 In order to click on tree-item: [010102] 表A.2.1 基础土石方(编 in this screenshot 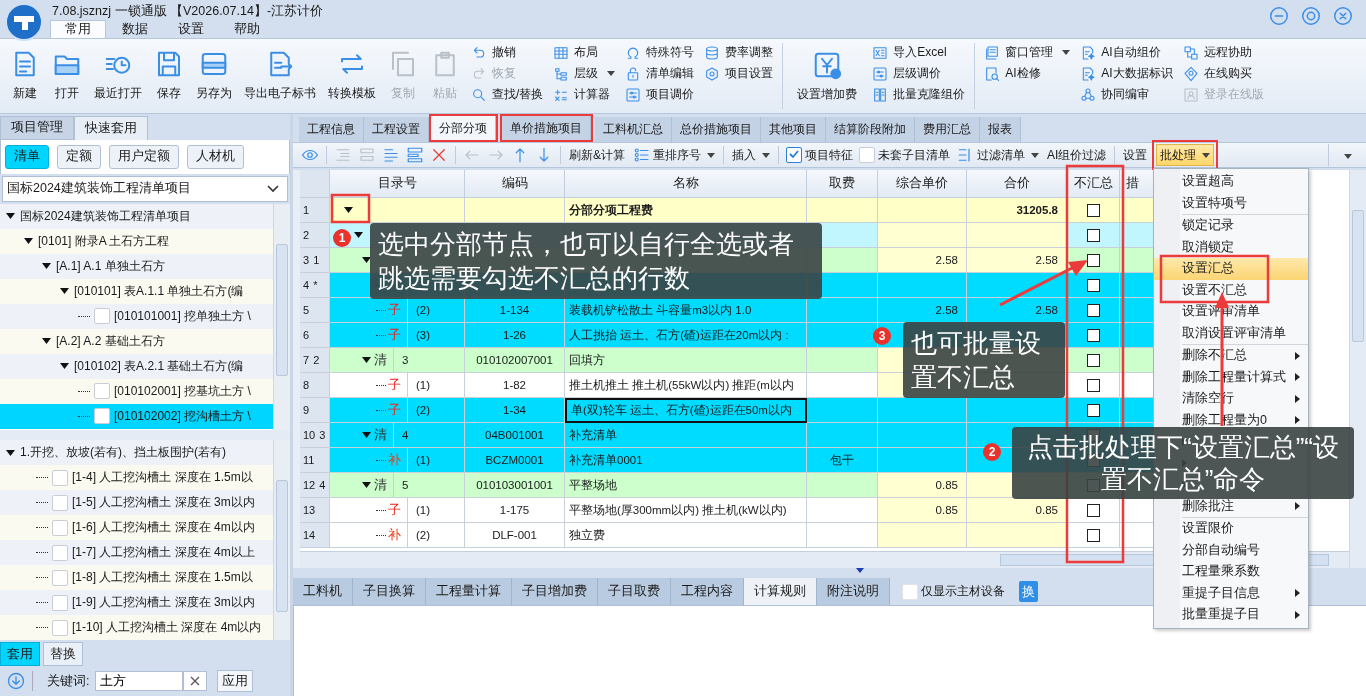, I will do `click(136, 366)`.